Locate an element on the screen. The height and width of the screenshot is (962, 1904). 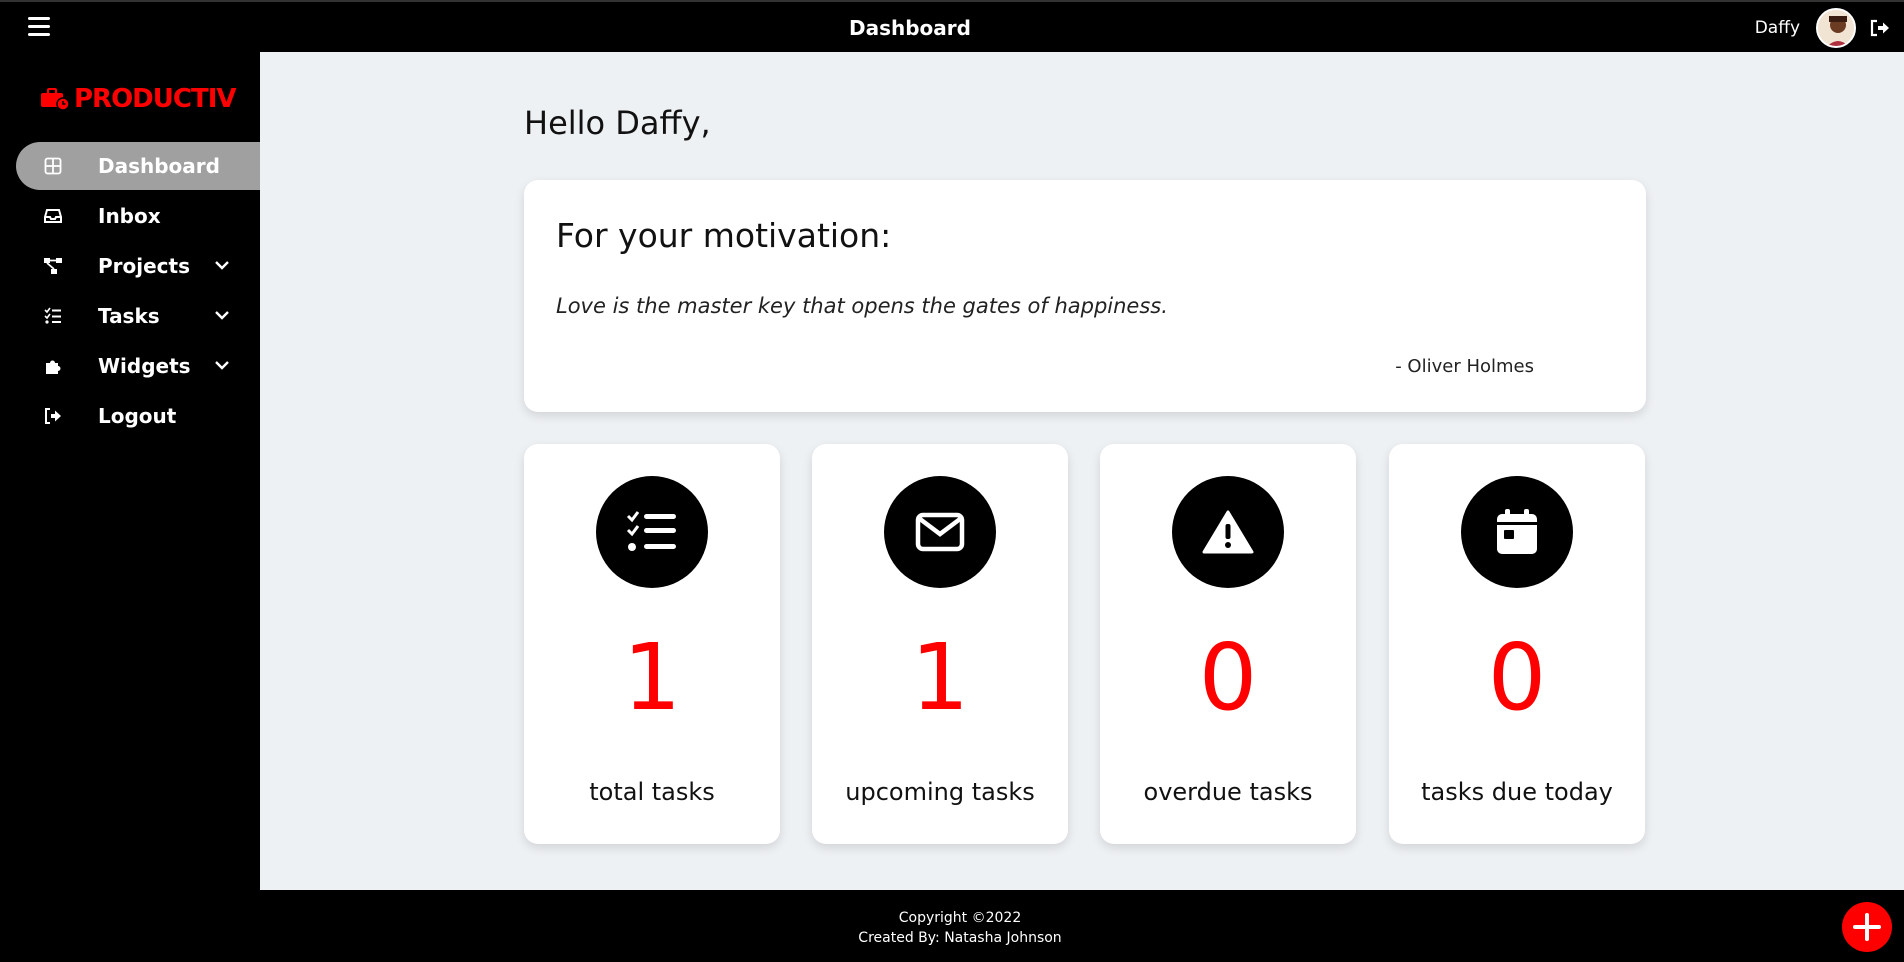
stat-card-overdue-tasks: 0 overdue tasks is located at coordinates (1228, 644).